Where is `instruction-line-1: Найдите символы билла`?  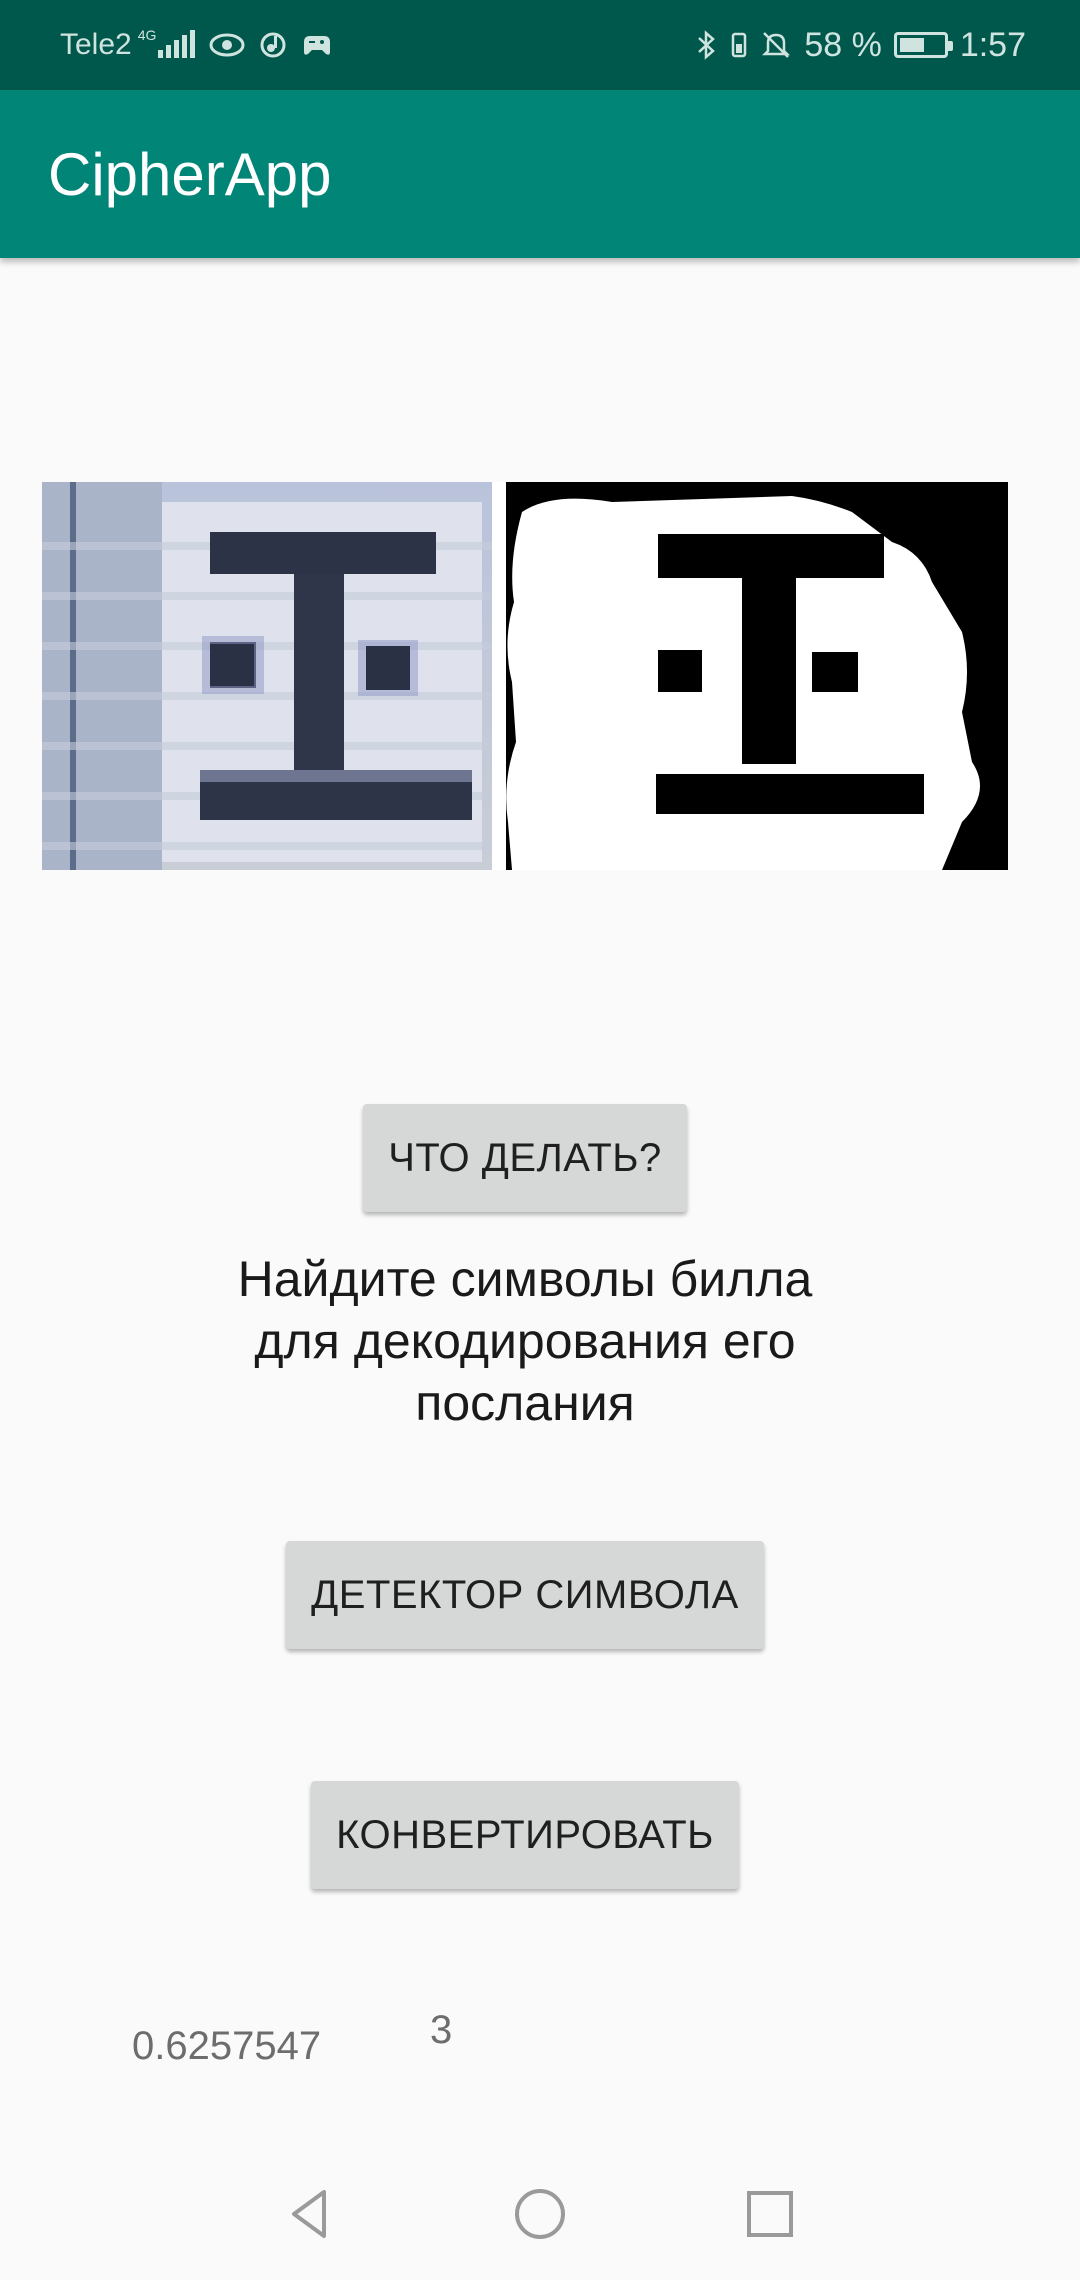 instruction-line-1: Найдите символы билла is located at coordinates (525, 1279).